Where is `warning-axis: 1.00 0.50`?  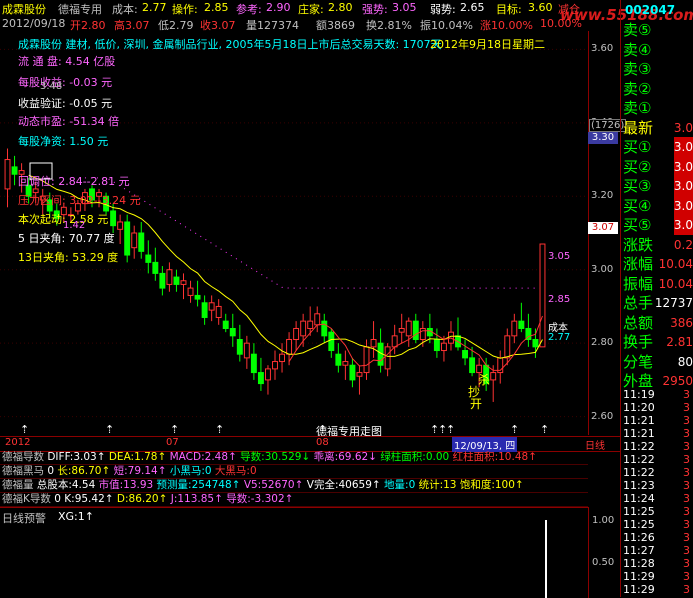 warning-axis: 1.00 0.50 is located at coordinates (604, 552).